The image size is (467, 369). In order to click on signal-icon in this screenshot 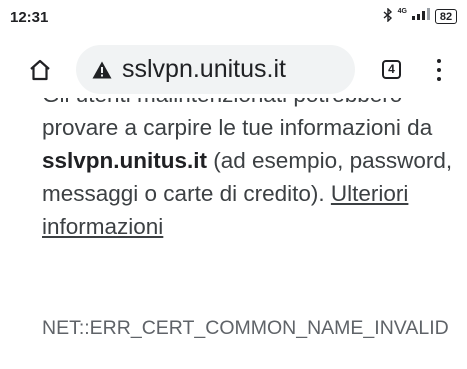, I will do `click(421, 16)`.